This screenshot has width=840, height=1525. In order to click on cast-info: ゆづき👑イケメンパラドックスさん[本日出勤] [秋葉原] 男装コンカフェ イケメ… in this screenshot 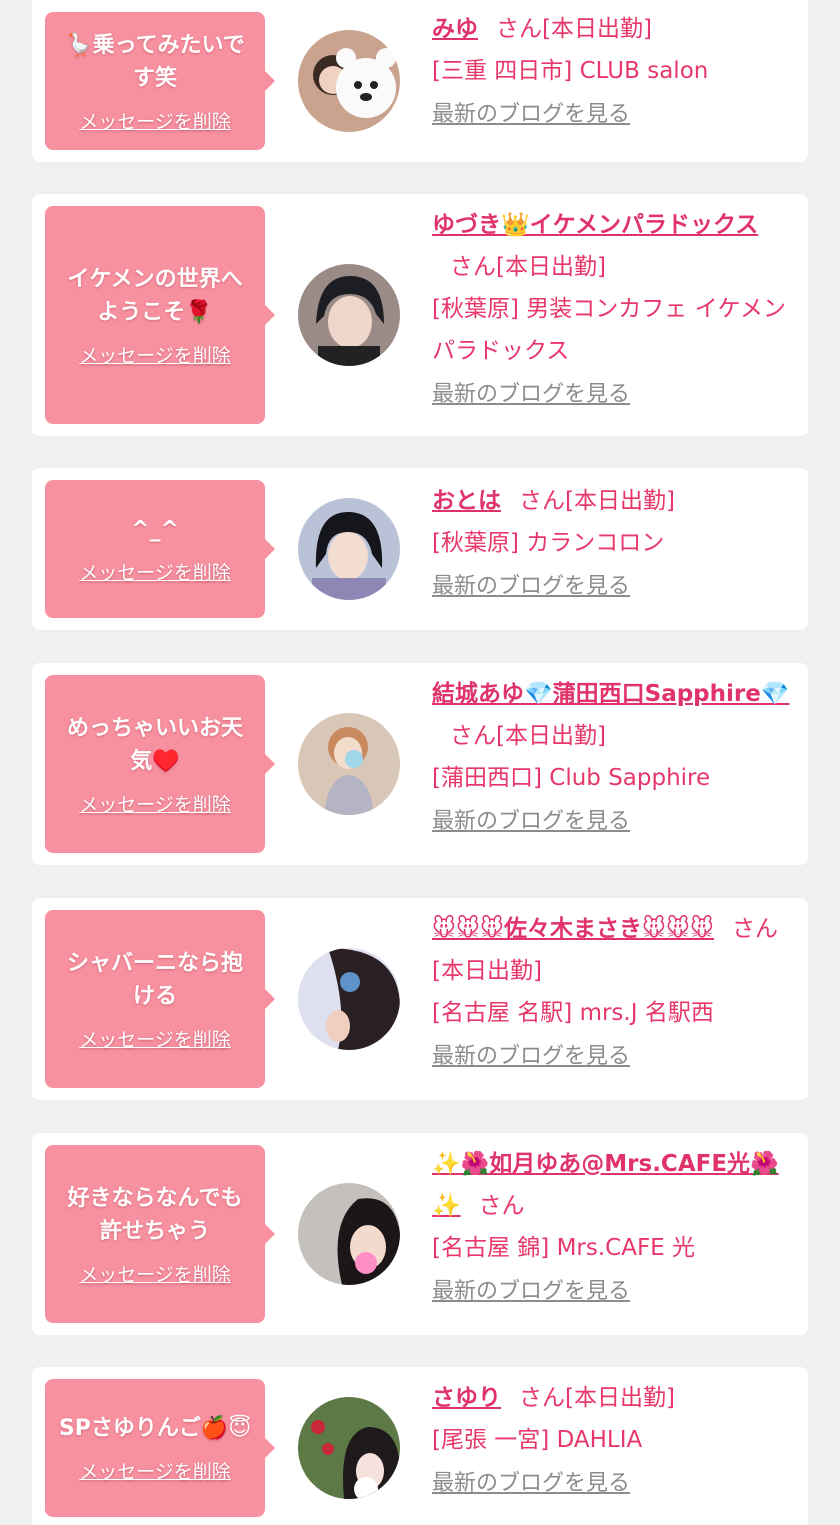, I will do `click(613, 308)`.